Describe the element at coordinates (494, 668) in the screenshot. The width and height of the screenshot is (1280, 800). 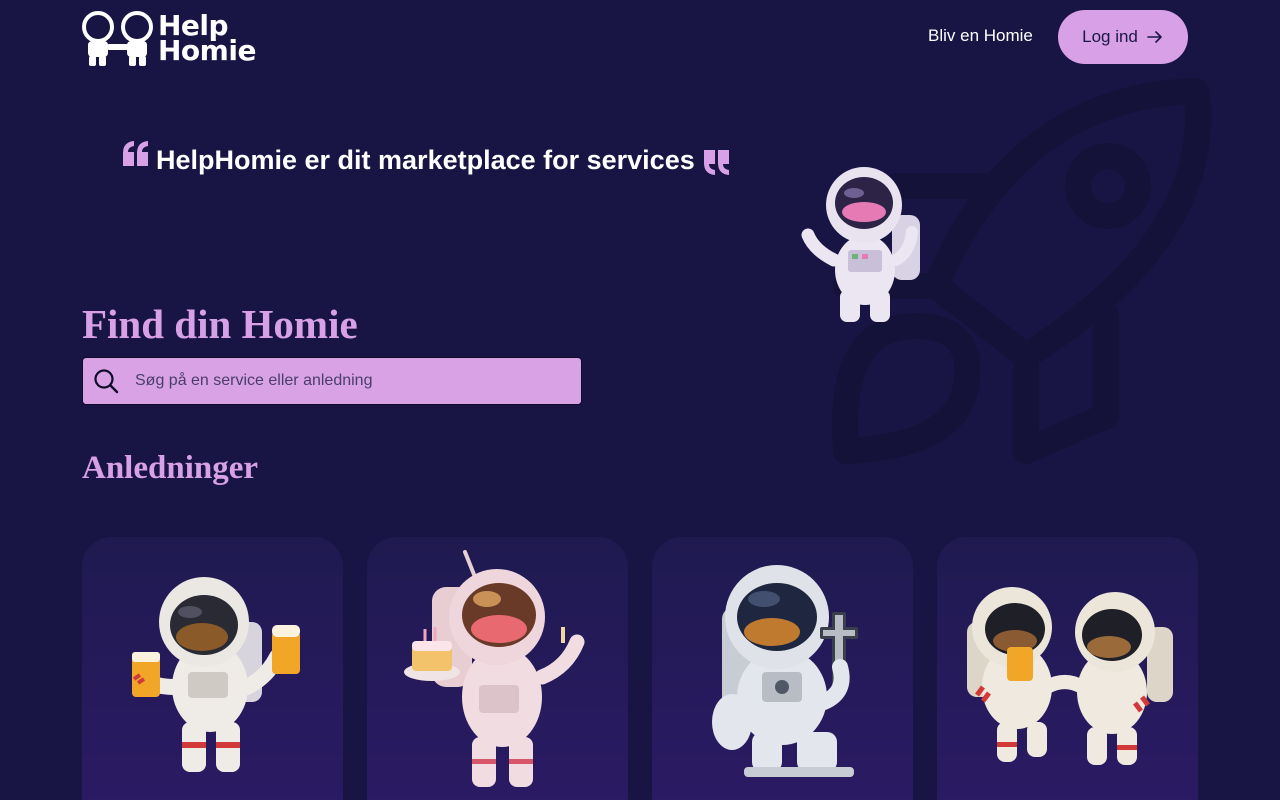
I see `astronaut-birthday-icon` at that location.